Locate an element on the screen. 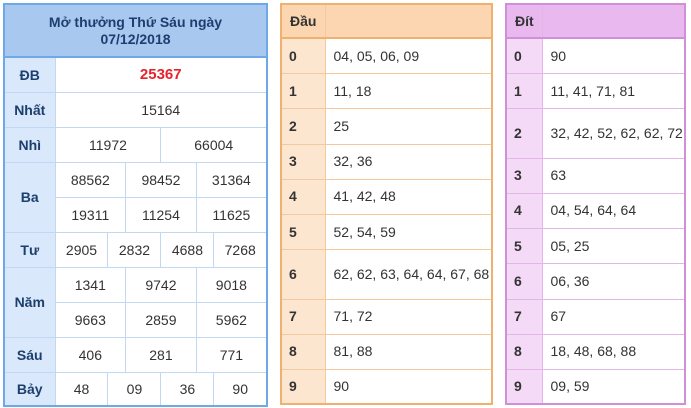 Image resolution: width=691 pixels, height=408 pixels. dau-key: 1 is located at coordinates (303, 91).